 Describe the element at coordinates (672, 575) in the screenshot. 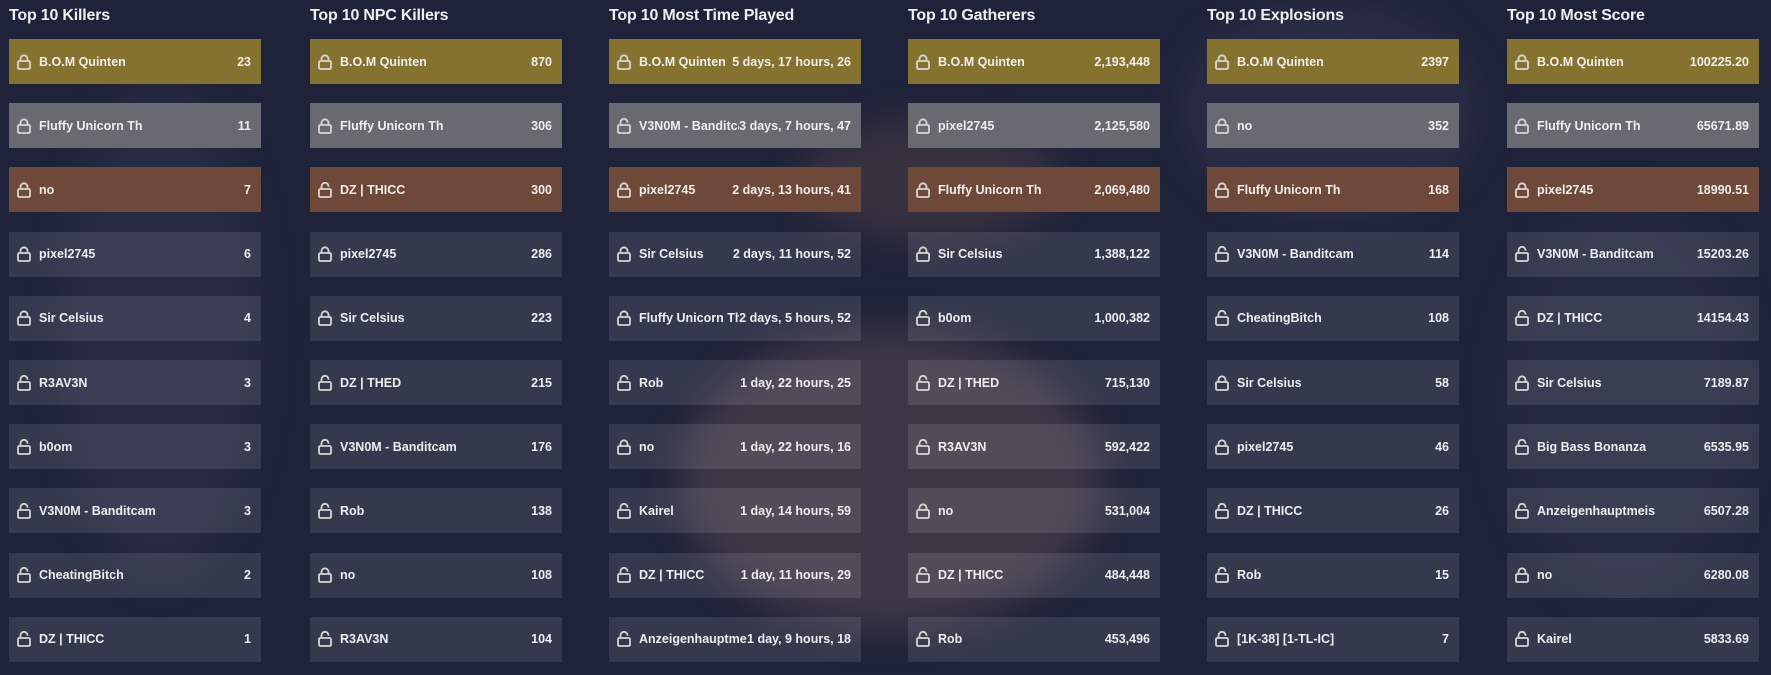

I see `player-name: DZ | THICC` at that location.